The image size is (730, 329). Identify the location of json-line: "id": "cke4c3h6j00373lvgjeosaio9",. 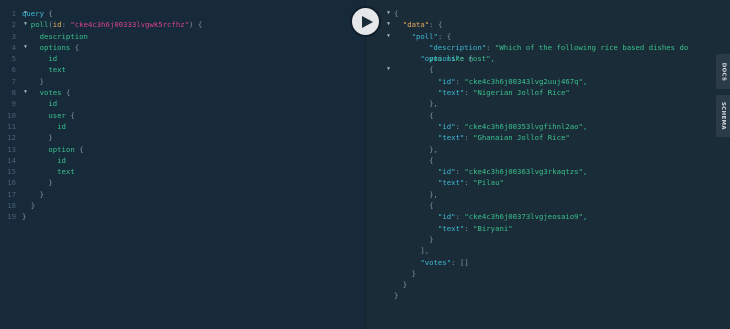
(541, 216).